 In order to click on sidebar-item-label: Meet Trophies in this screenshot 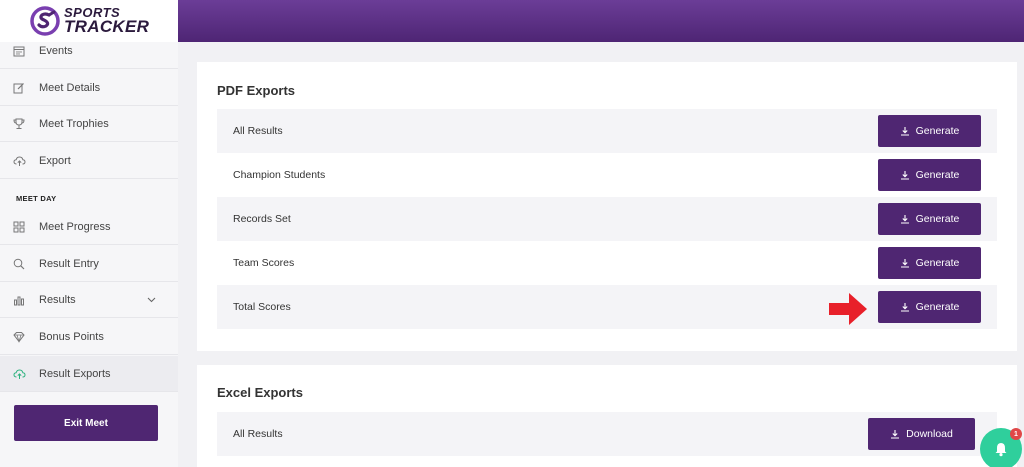, I will do `click(74, 123)`.